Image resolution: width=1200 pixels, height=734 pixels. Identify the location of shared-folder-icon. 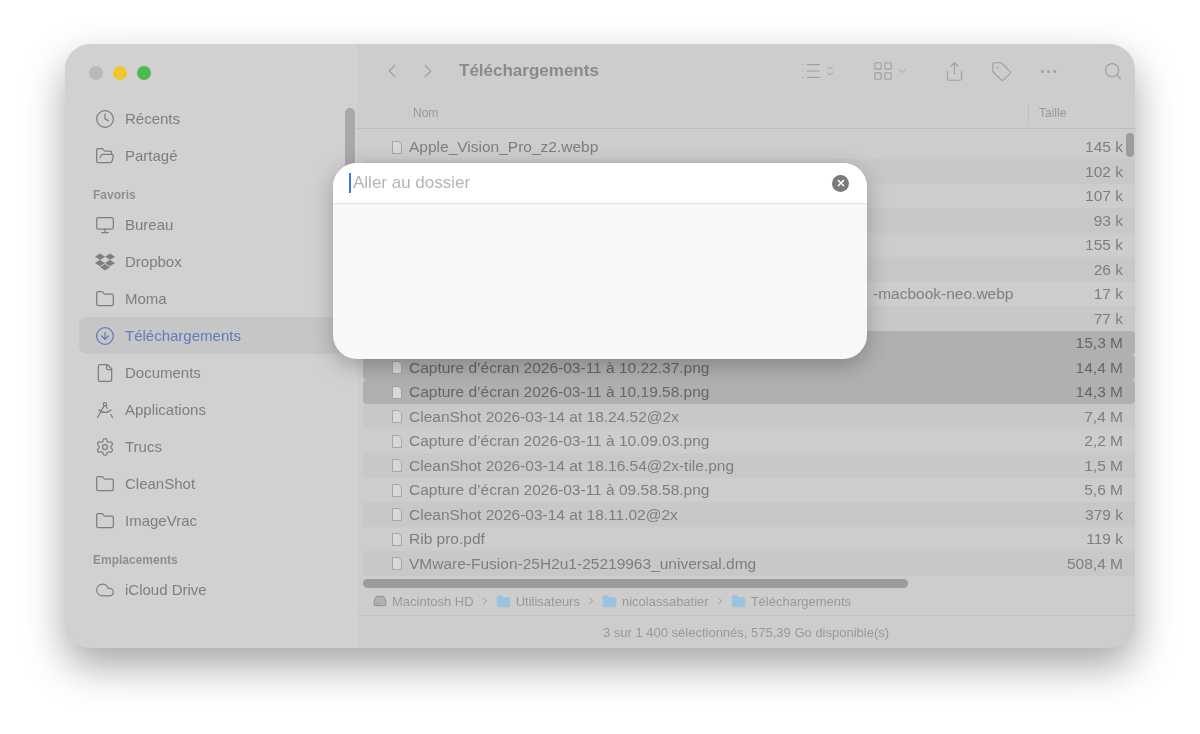
(105, 155).